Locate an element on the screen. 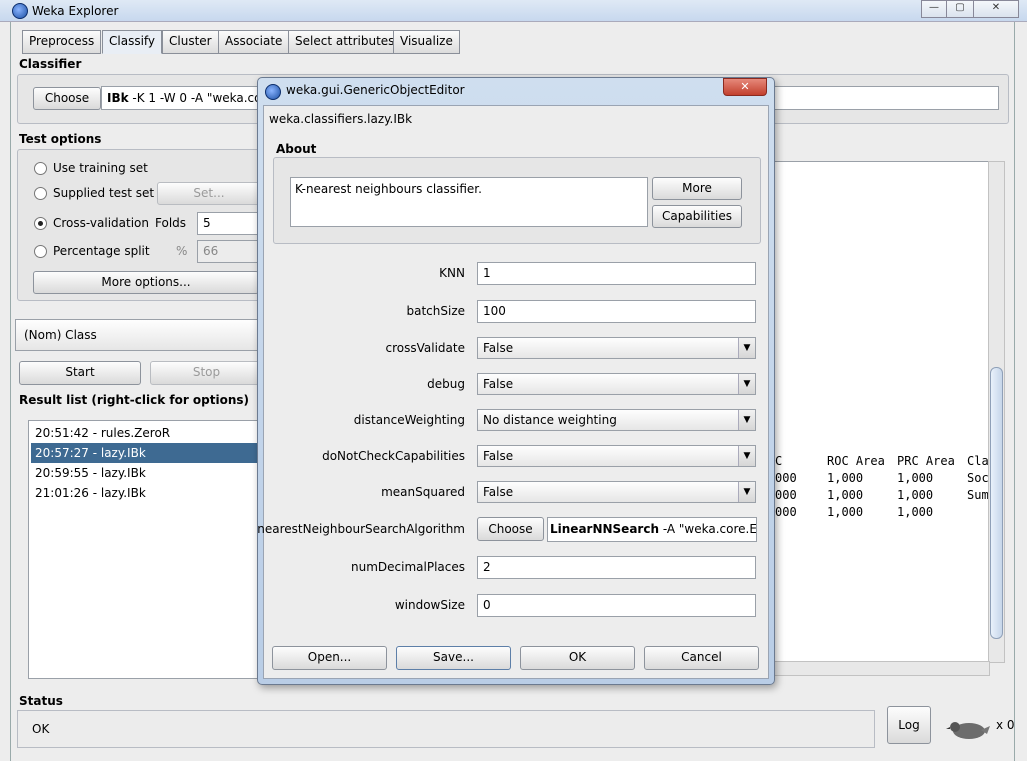 This screenshot has width=1027, height=761. donotcheckcapabilities-label: doNotCheckCapabilities is located at coordinates (393, 456).